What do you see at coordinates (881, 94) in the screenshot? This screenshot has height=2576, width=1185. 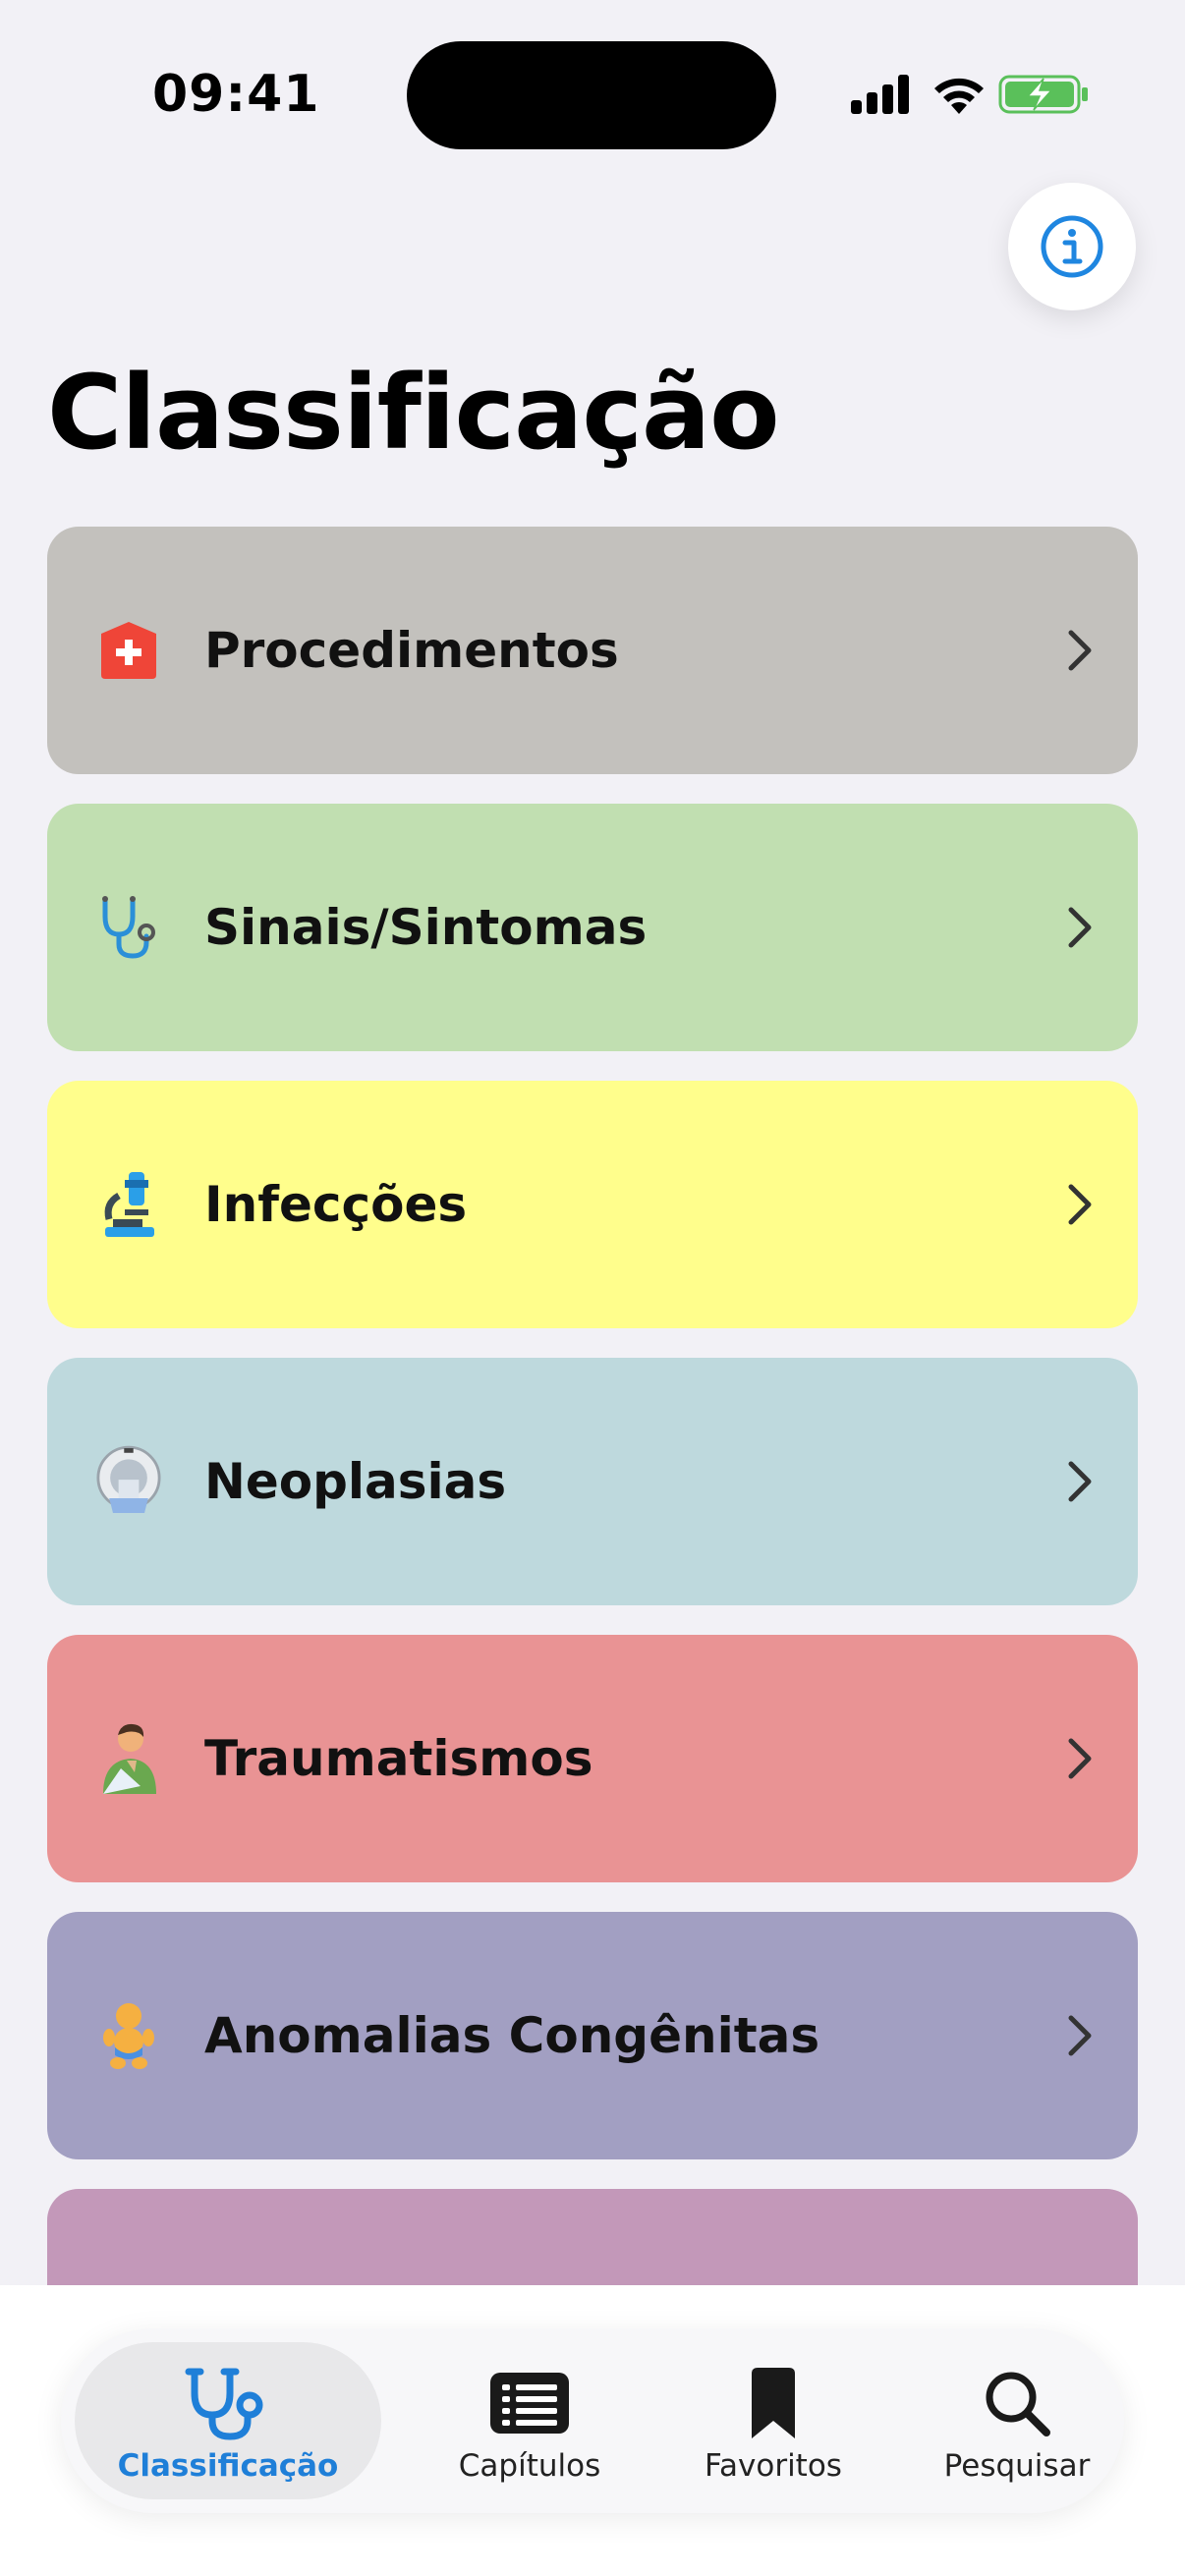 I see `cellular-signal-icon` at bounding box center [881, 94].